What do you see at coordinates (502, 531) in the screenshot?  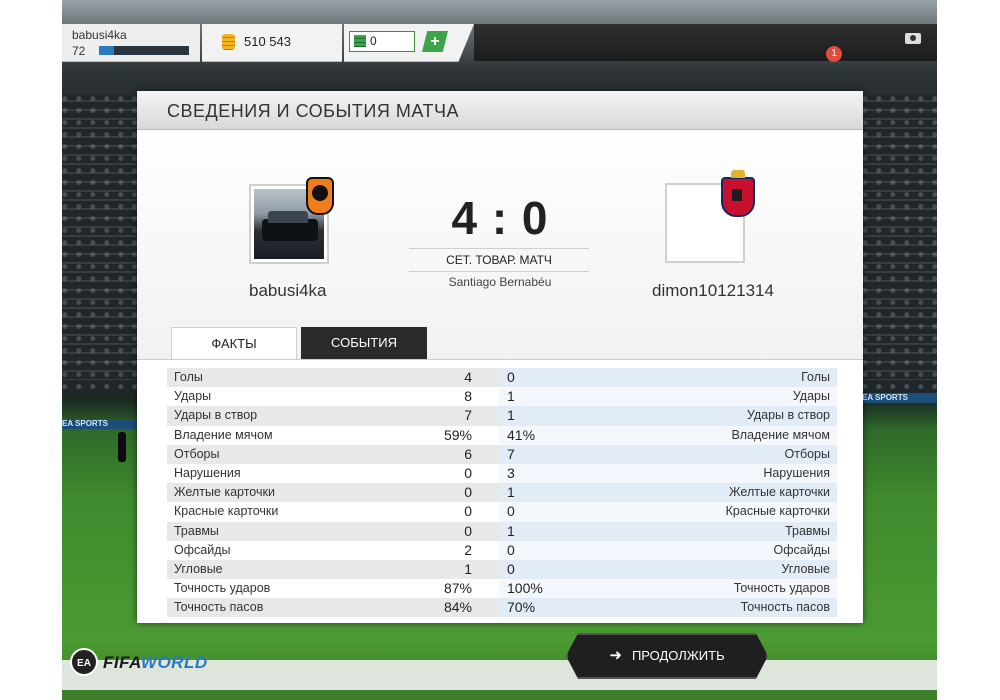 I see `stat-row: Травмы 0 1 Травмы` at bounding box center [502, 531].